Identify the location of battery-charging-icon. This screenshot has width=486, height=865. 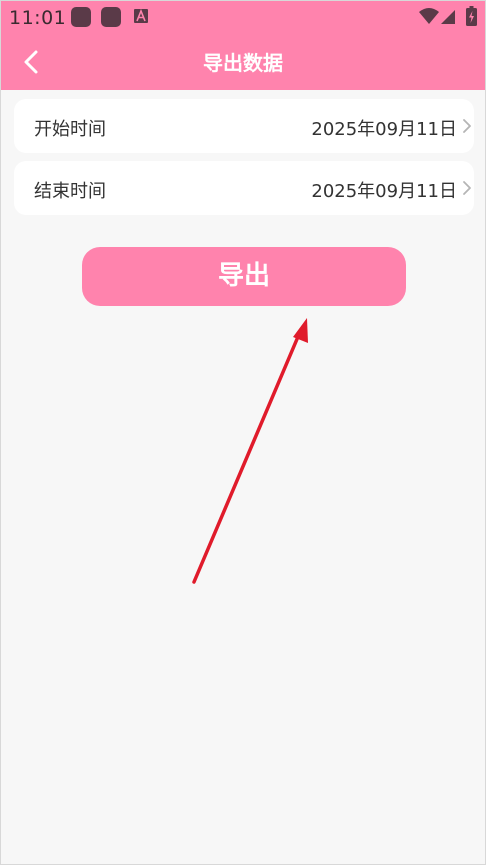
(471, 16).